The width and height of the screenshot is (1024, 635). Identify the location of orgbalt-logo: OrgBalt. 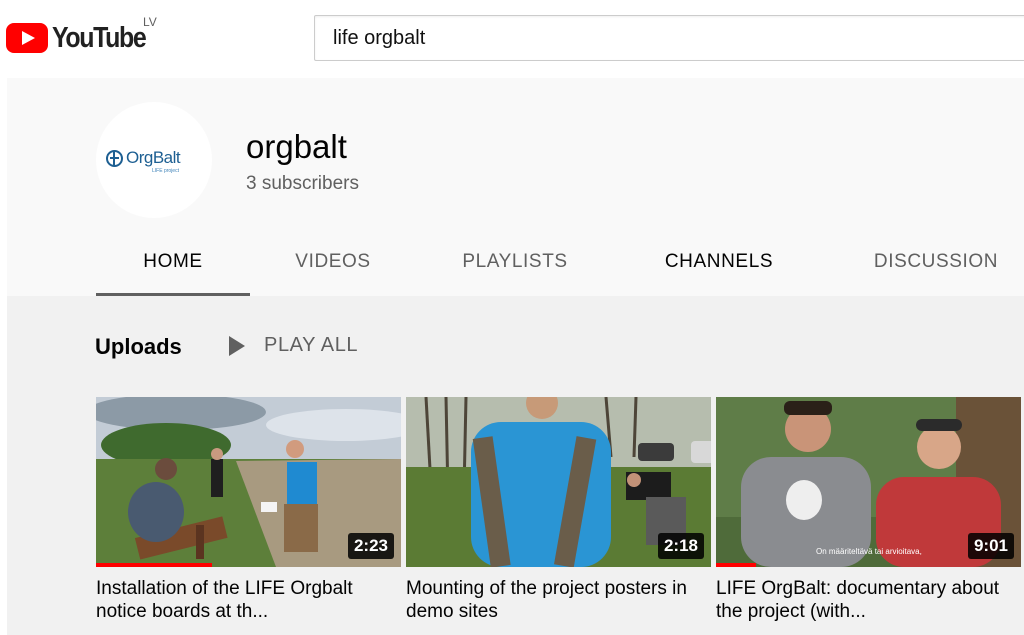
(143, 158).